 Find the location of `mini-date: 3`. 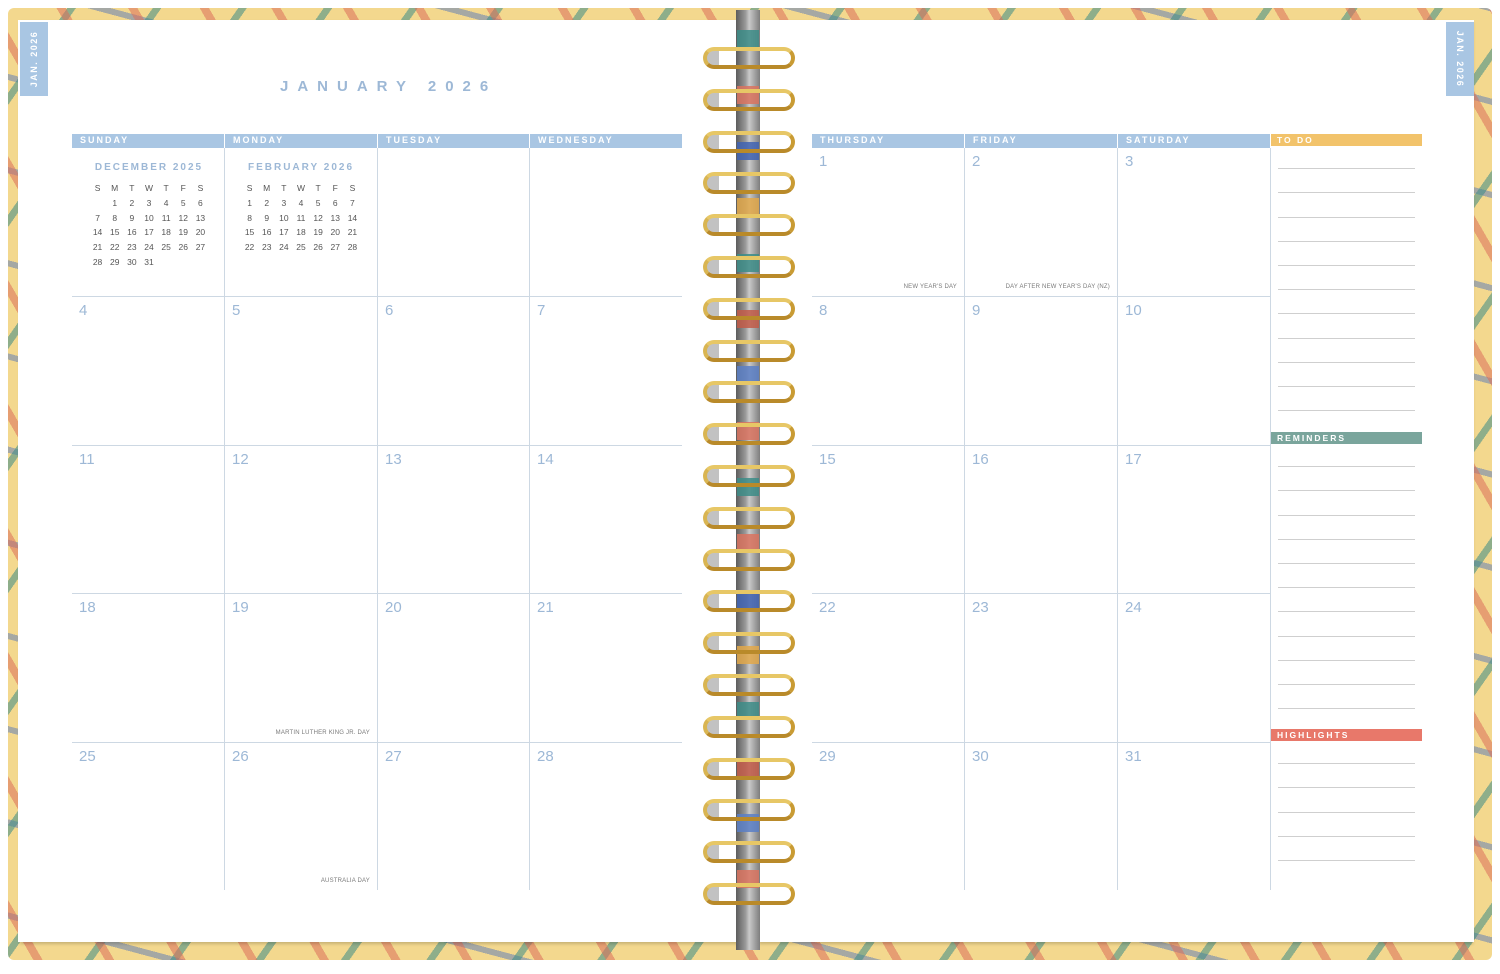

mini-date: 3 is located at coordinates (284, 203).